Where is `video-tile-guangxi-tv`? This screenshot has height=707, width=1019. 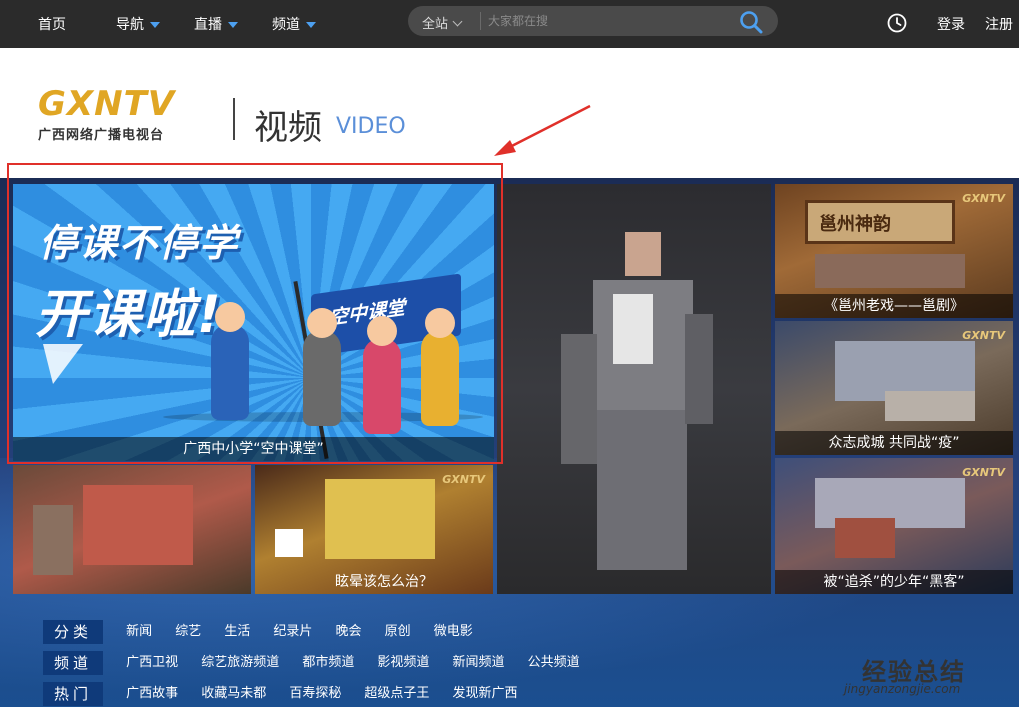 video-tile-guangxi-tv is located at coordinates (132, 529).